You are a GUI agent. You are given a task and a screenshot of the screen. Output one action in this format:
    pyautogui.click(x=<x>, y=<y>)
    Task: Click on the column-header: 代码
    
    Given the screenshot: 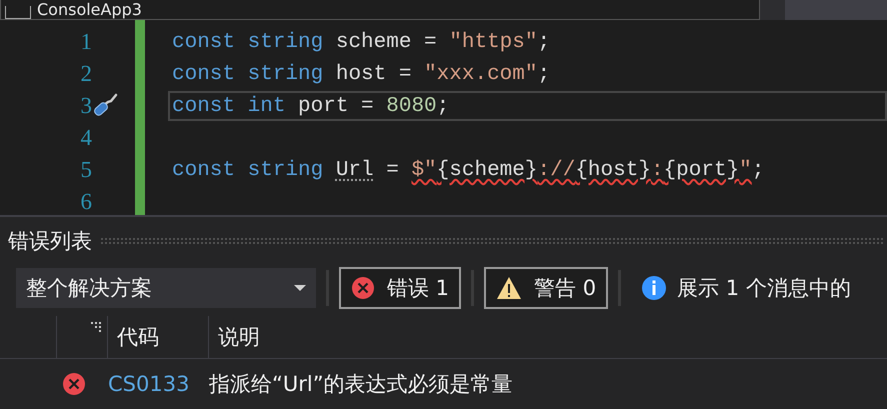 What is the action you would take?
    pyautogui.click(x=158, y=337)
    